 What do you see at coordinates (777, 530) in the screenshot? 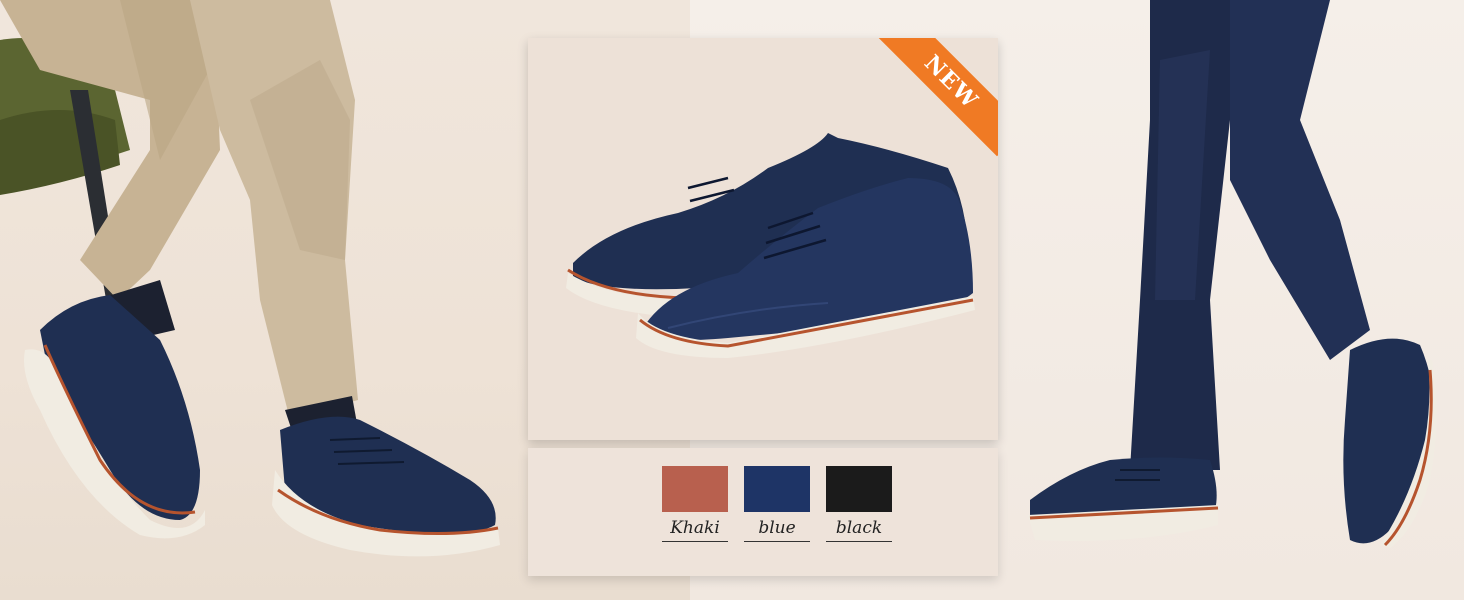
I see `swatch-blue-label: blue` at bounding box center [777, 530].